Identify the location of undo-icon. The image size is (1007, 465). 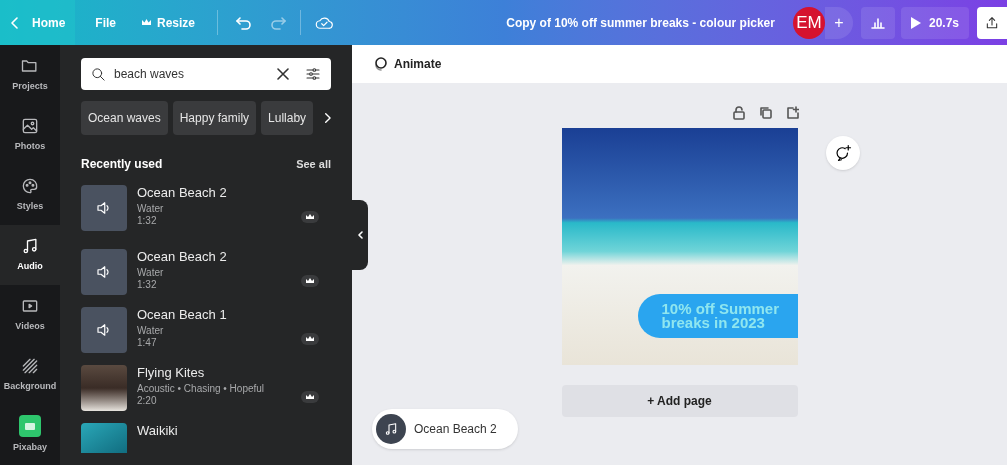
(244, 22).